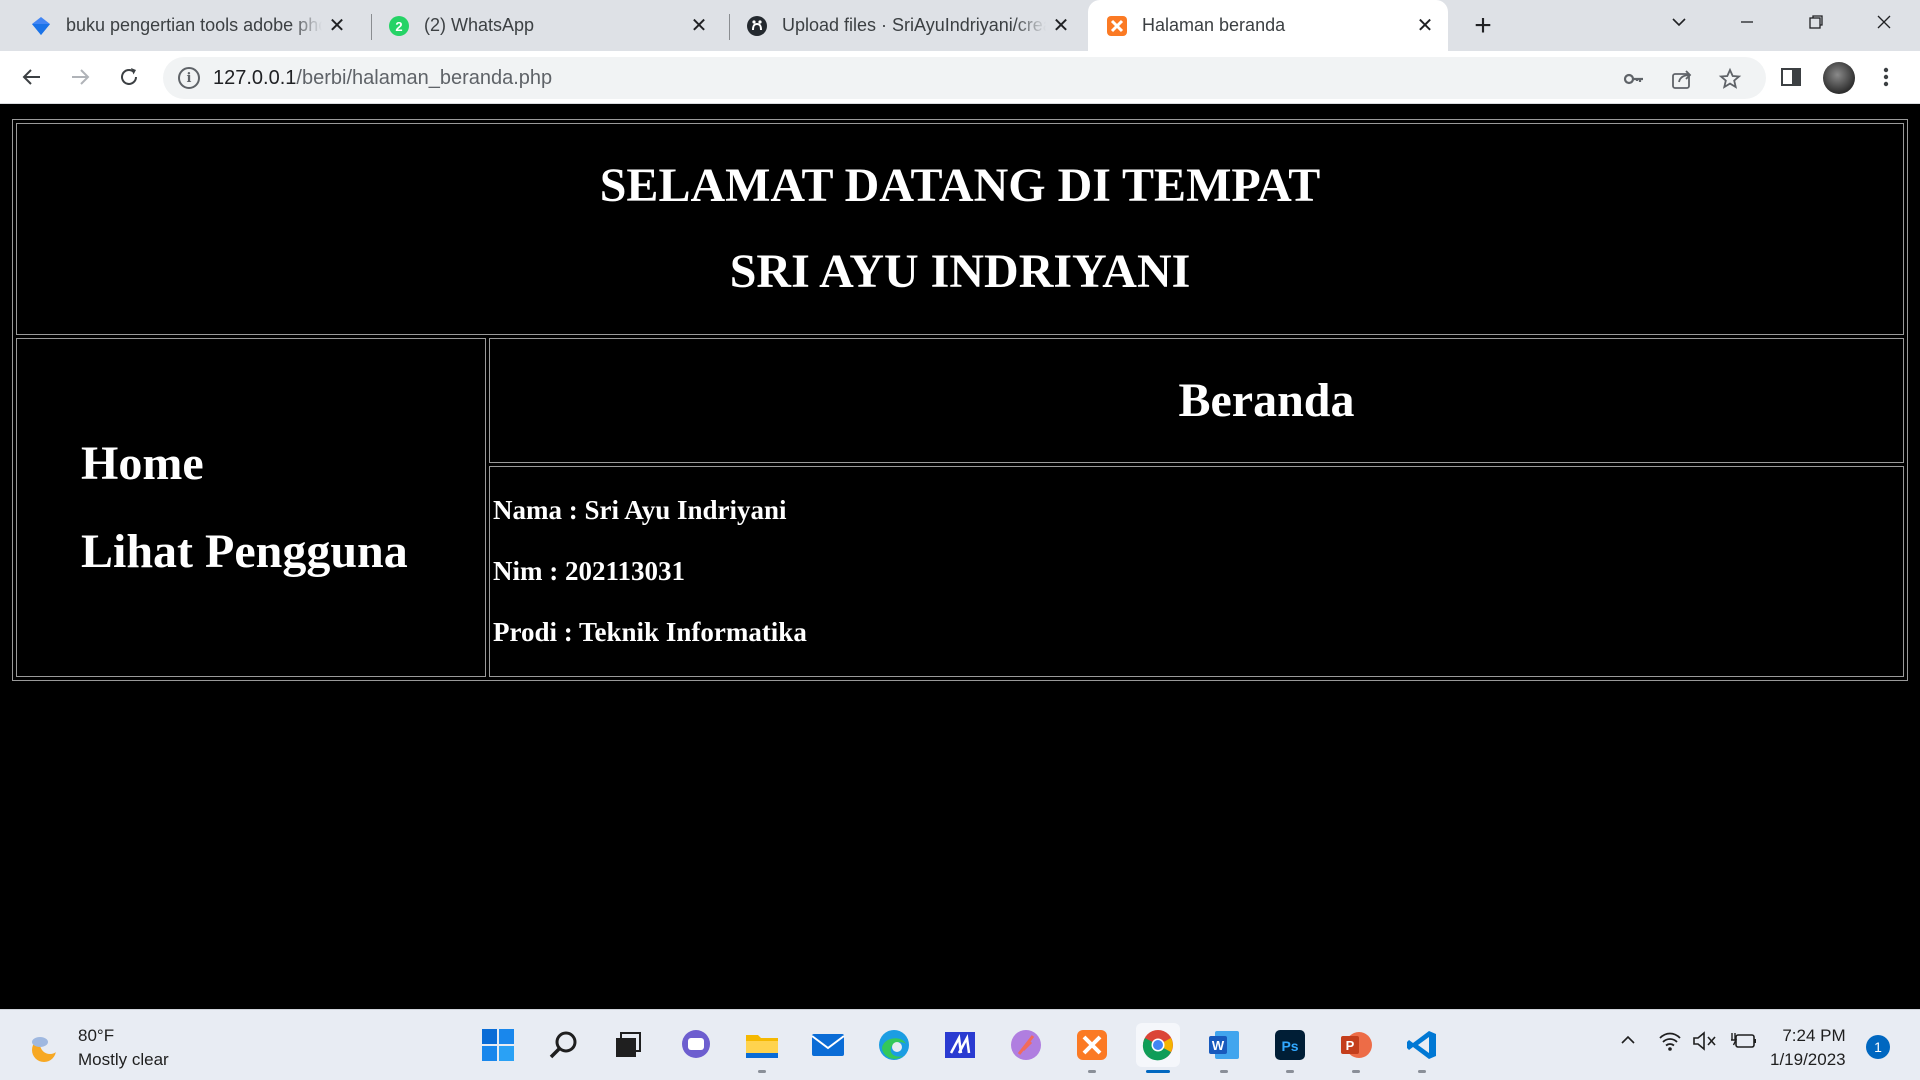  Describe the element at coordinates (123, 1059) in the screenshot. I see `weather-desc: Mostly clear` at that location.